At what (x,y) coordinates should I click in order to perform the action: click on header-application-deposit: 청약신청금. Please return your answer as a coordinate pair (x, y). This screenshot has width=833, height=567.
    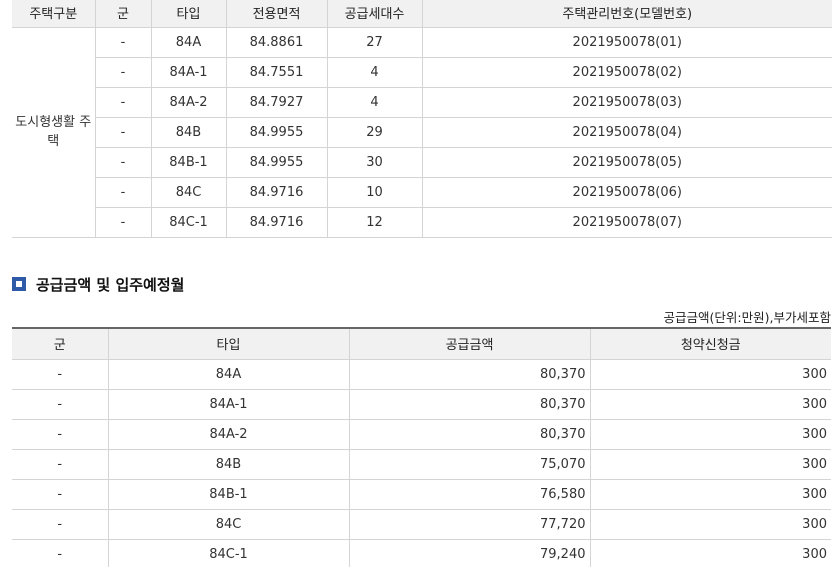
    Looking at the image, I should click on (710, 343).